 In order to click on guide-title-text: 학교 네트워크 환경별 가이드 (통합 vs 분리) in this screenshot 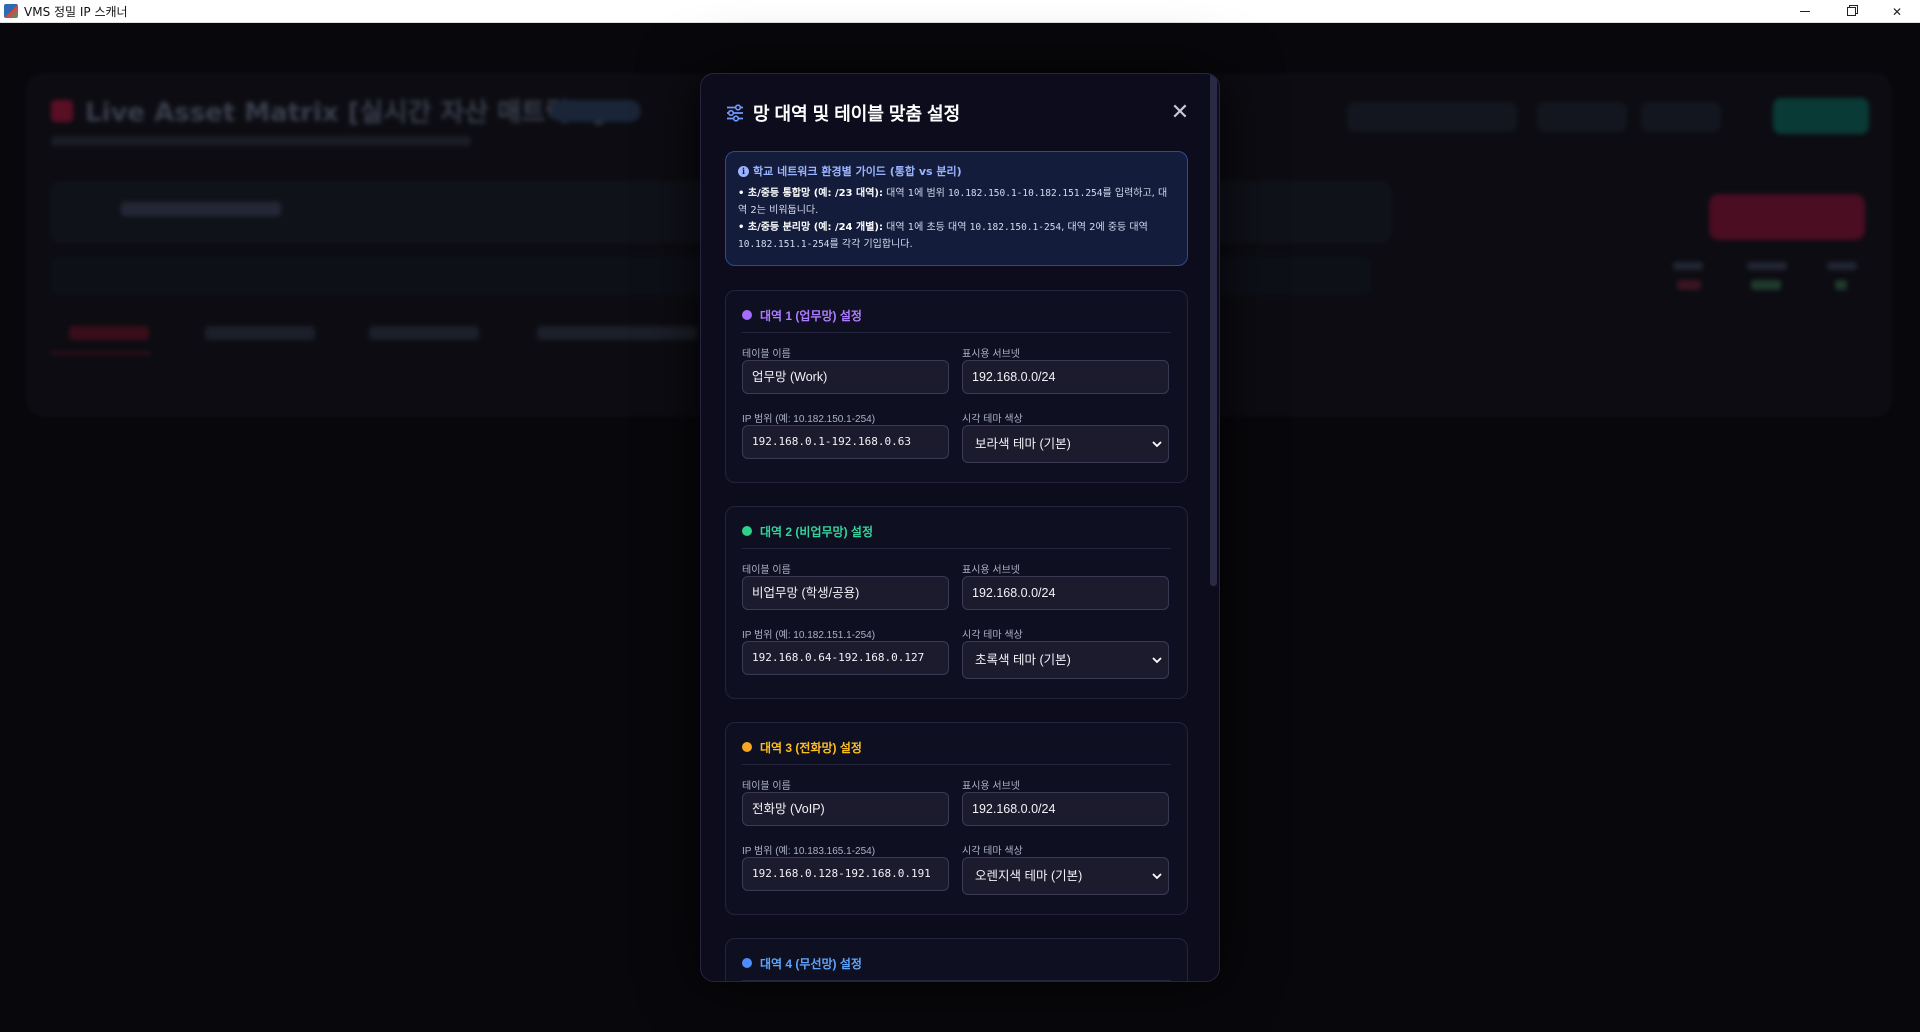, I will do `click(857, 171)`.